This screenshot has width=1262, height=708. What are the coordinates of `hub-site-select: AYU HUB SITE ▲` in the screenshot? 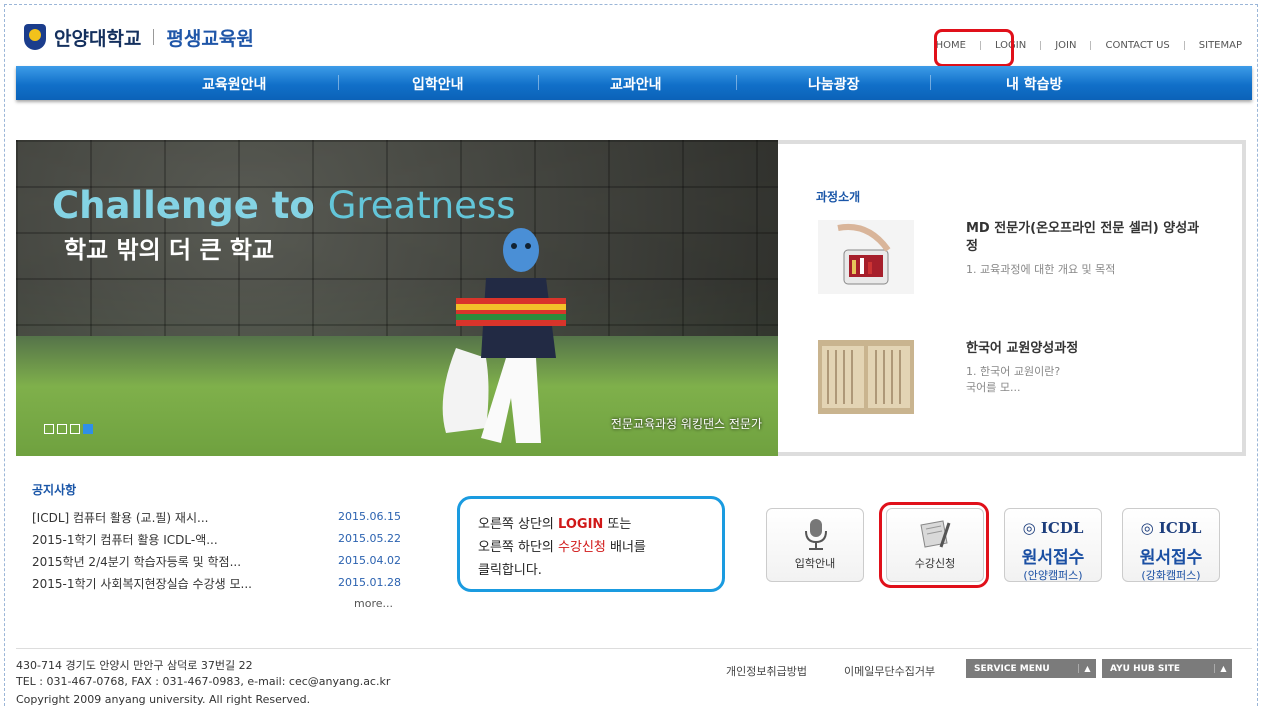 It's located at (1167, 668).